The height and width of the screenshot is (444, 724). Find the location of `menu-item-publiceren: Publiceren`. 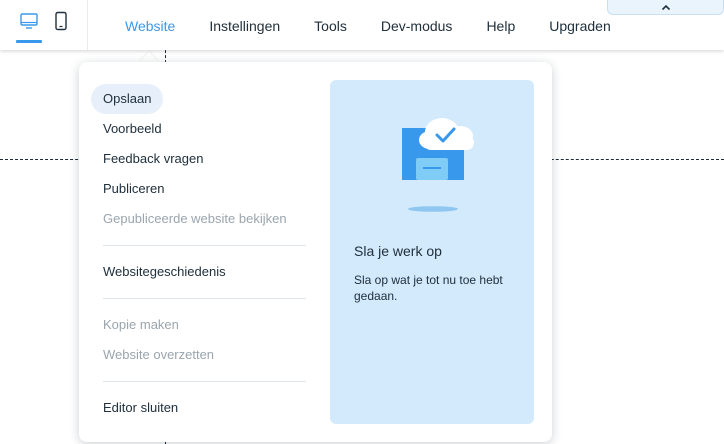

menu-item-publiceren: Publiceren is located at coordinates (133, 189).